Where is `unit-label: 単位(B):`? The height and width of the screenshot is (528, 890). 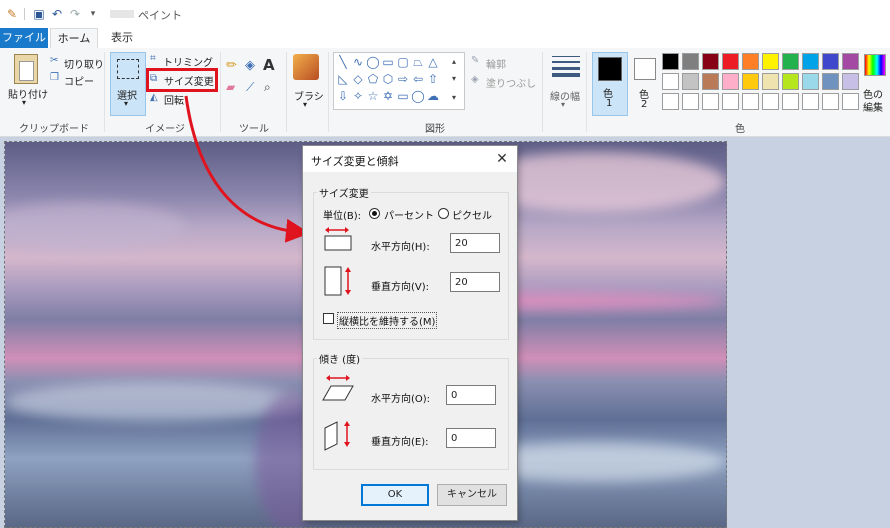
unit-label: 単位(B): is located at coordinates (342, 216).